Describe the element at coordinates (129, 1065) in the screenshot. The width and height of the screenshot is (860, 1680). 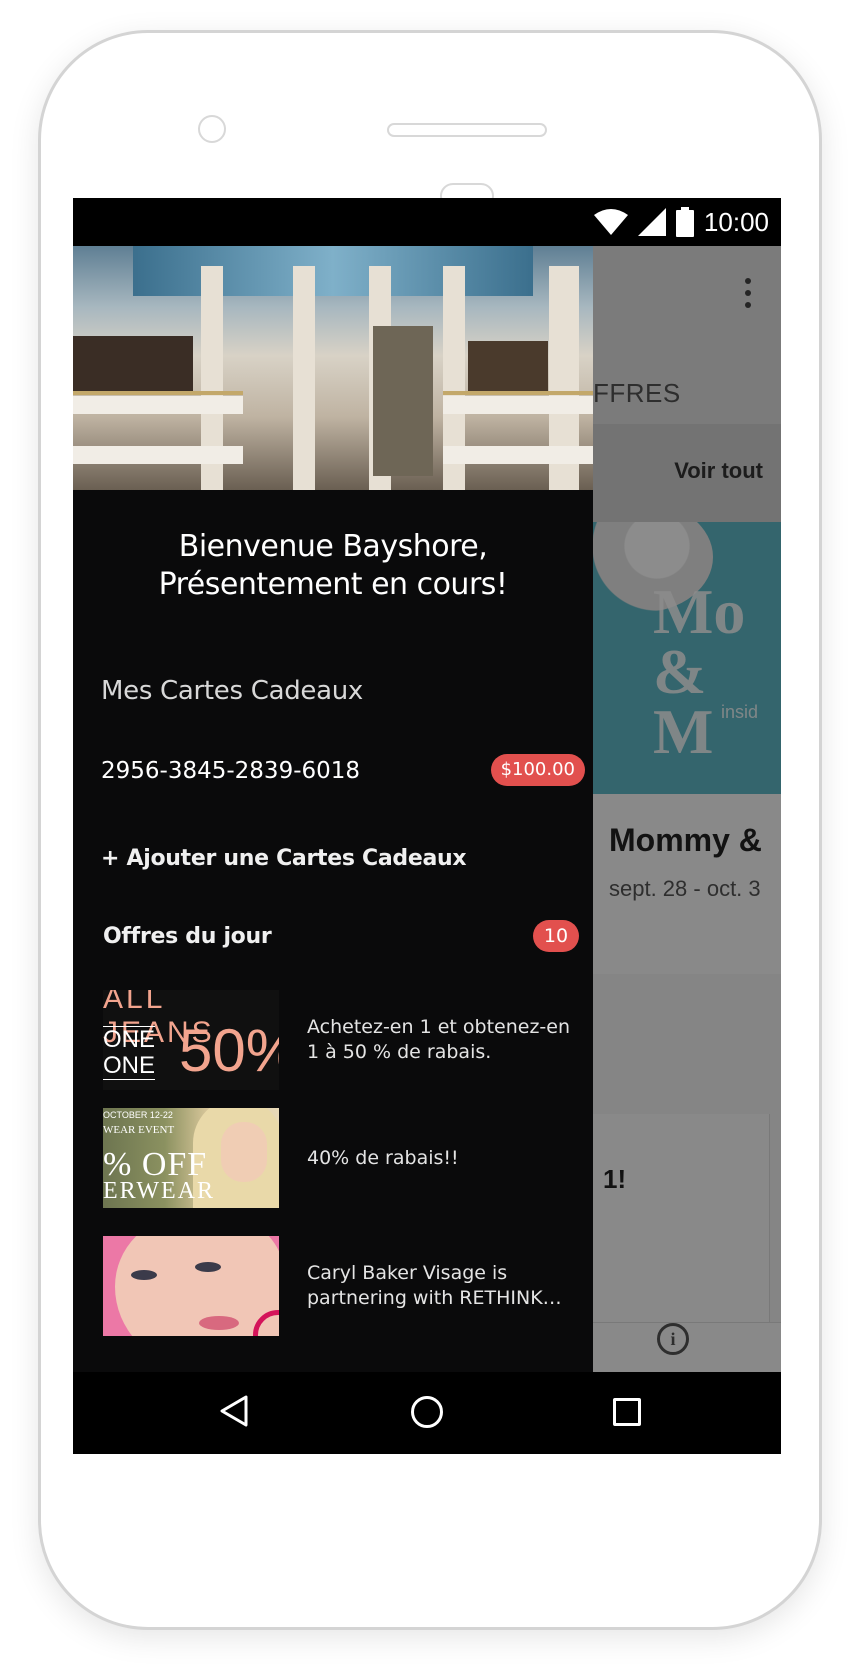
I see `thumb-line-2: ONE` at that location.